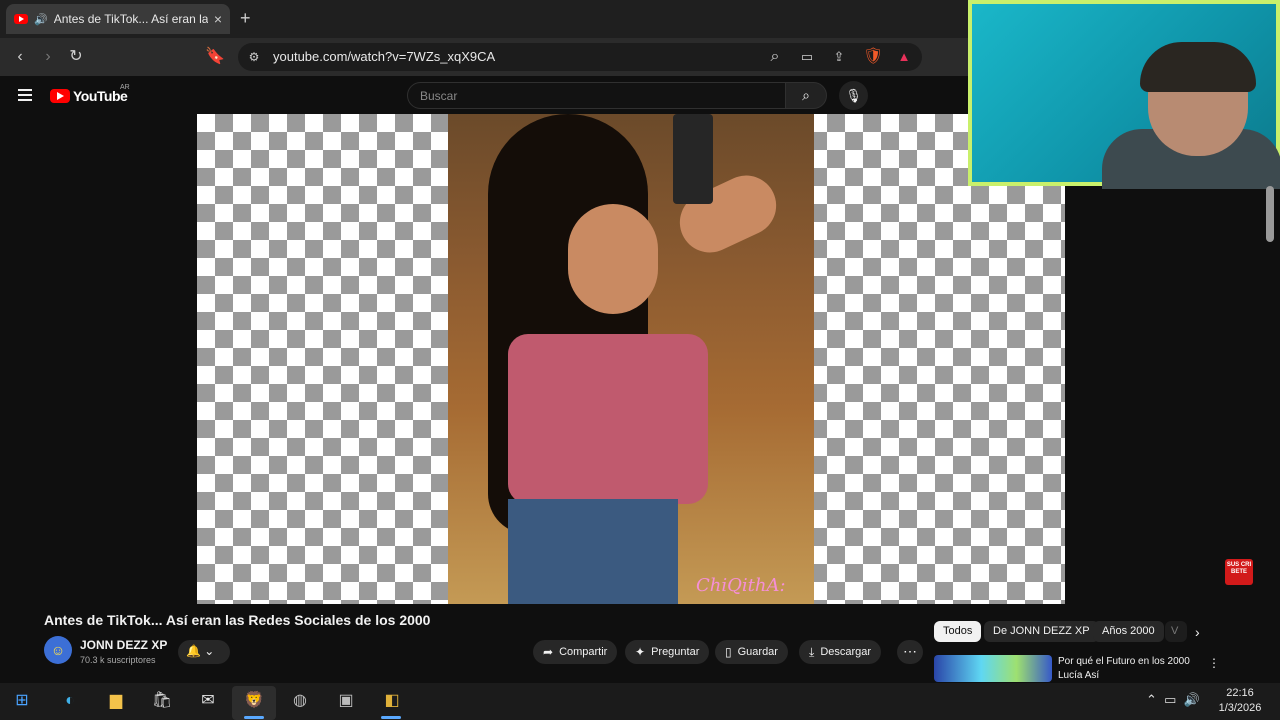 This screenshot has width=1280, height=720. What do you see at coordinates (25, 95) in the screenshot?
I see `hamburger-menu-icon` at bounding box center [25, 95].